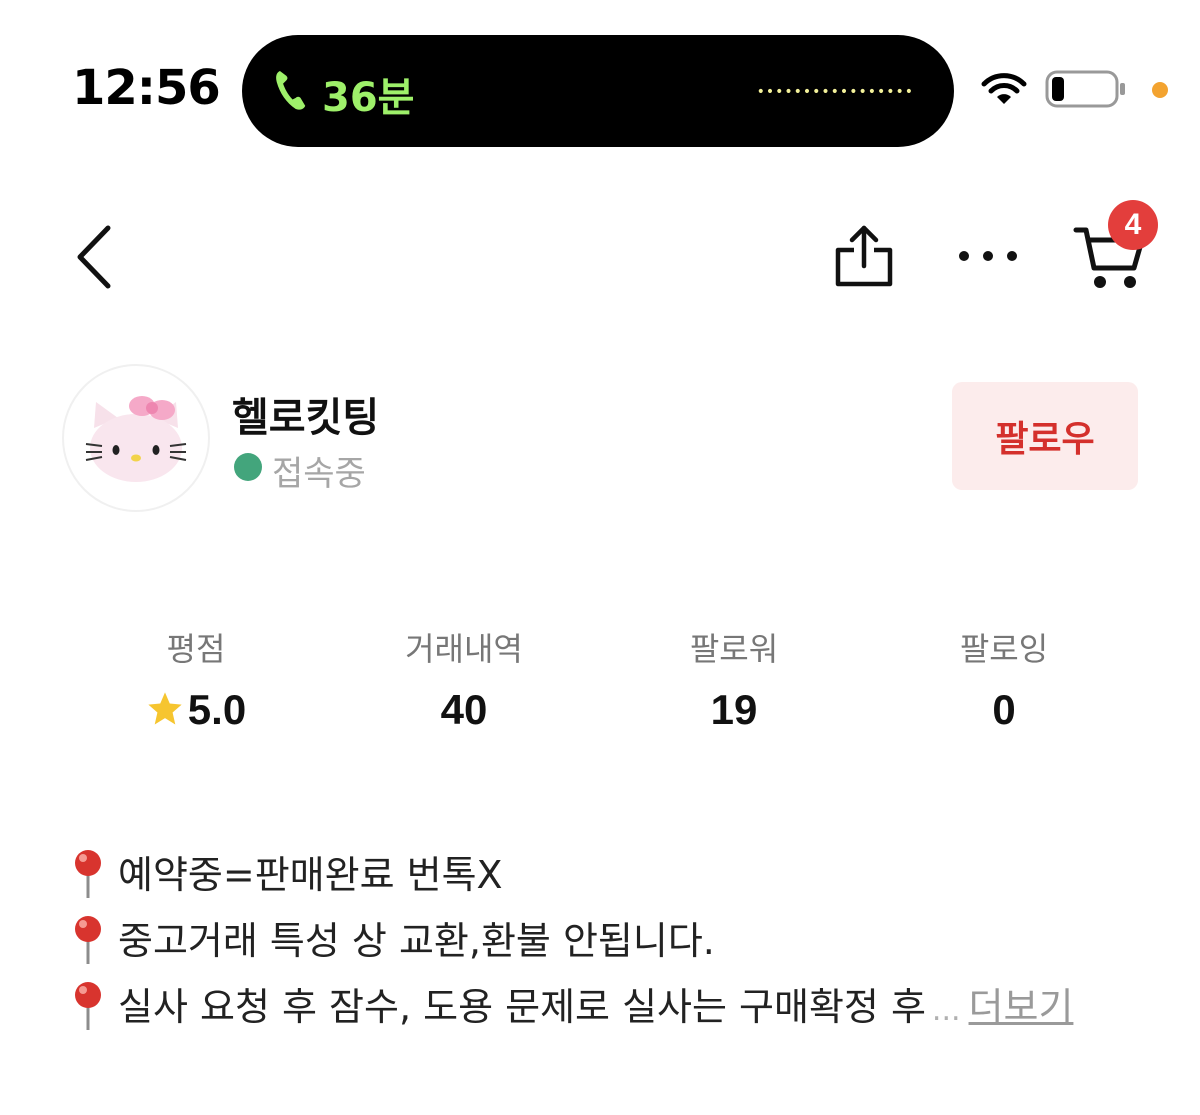 The image size is (1200, 1115). What do you see at coordinates (94, 257) in the screenshot?
I see `back-icon` at bounding box center [94, 257].